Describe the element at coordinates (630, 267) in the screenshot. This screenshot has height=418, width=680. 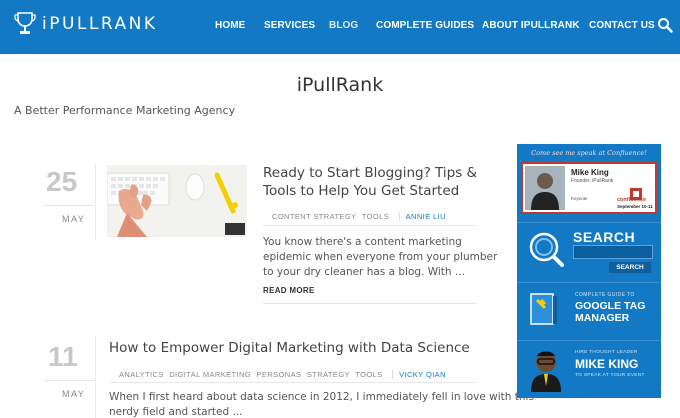
I see `sidebar-search-button: SEARCH` at that location.